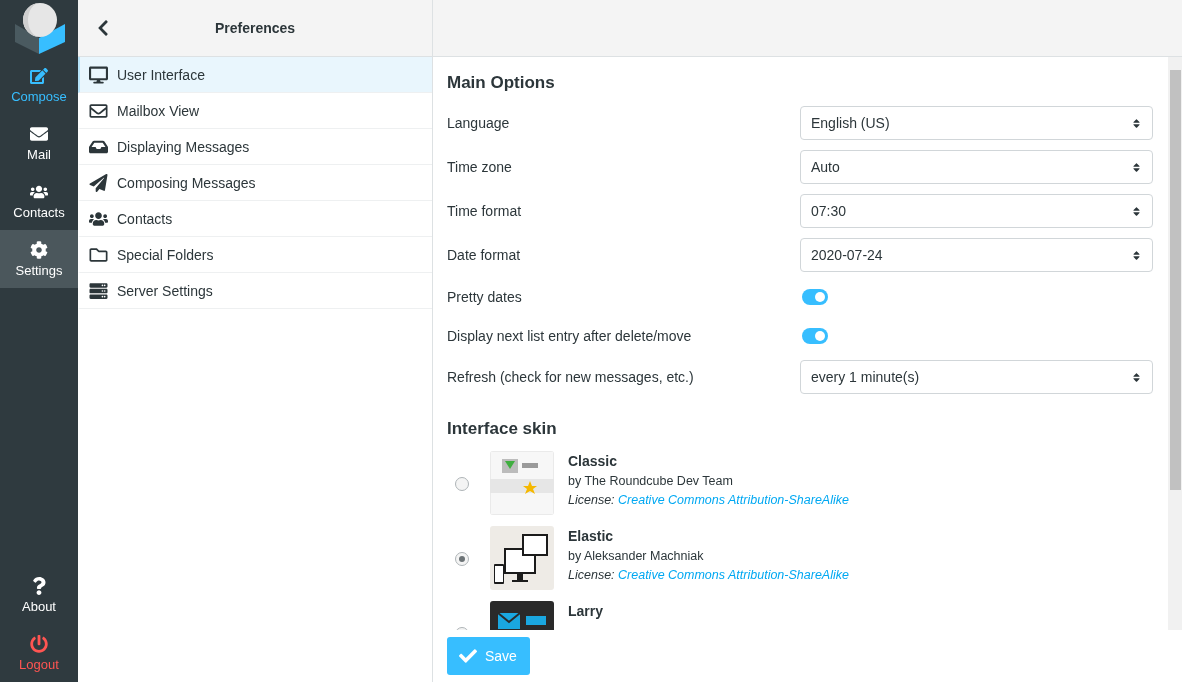 The image size is (1182, 682). I want to click on skin-name: Classic, so click(593, 461).